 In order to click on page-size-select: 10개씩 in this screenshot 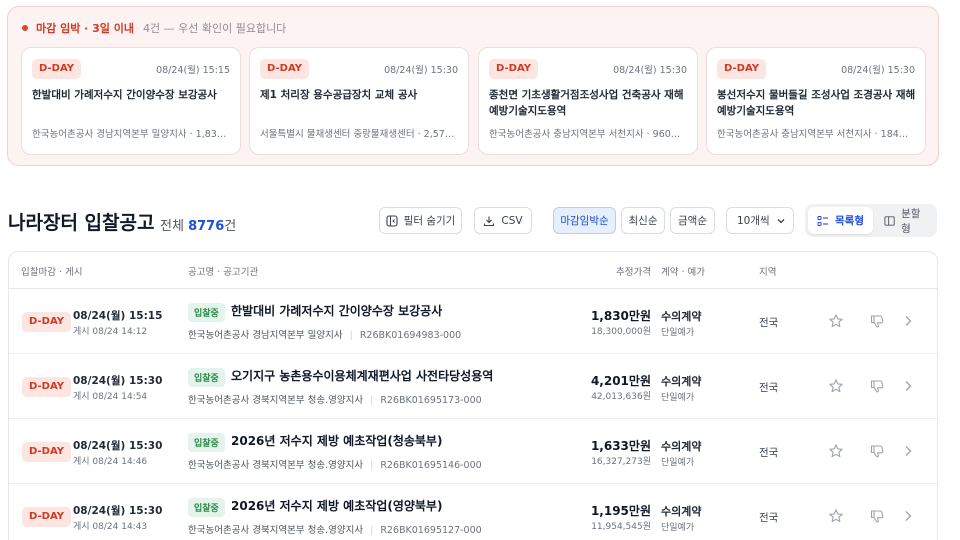, I will do `click(760, 220)`.